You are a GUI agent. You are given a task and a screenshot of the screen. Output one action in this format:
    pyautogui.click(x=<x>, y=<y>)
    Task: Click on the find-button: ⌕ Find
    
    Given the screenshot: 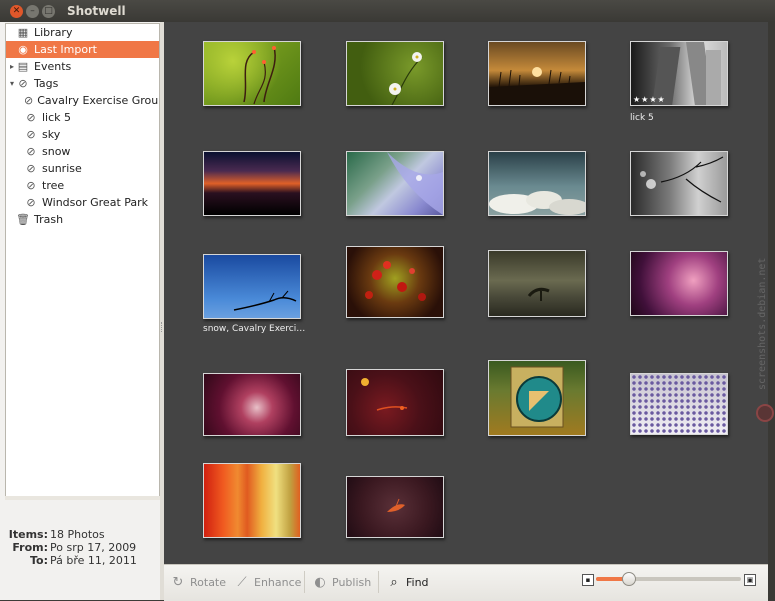 What is the action you would take?
    pyautogui.click(x=407, y=582)
    